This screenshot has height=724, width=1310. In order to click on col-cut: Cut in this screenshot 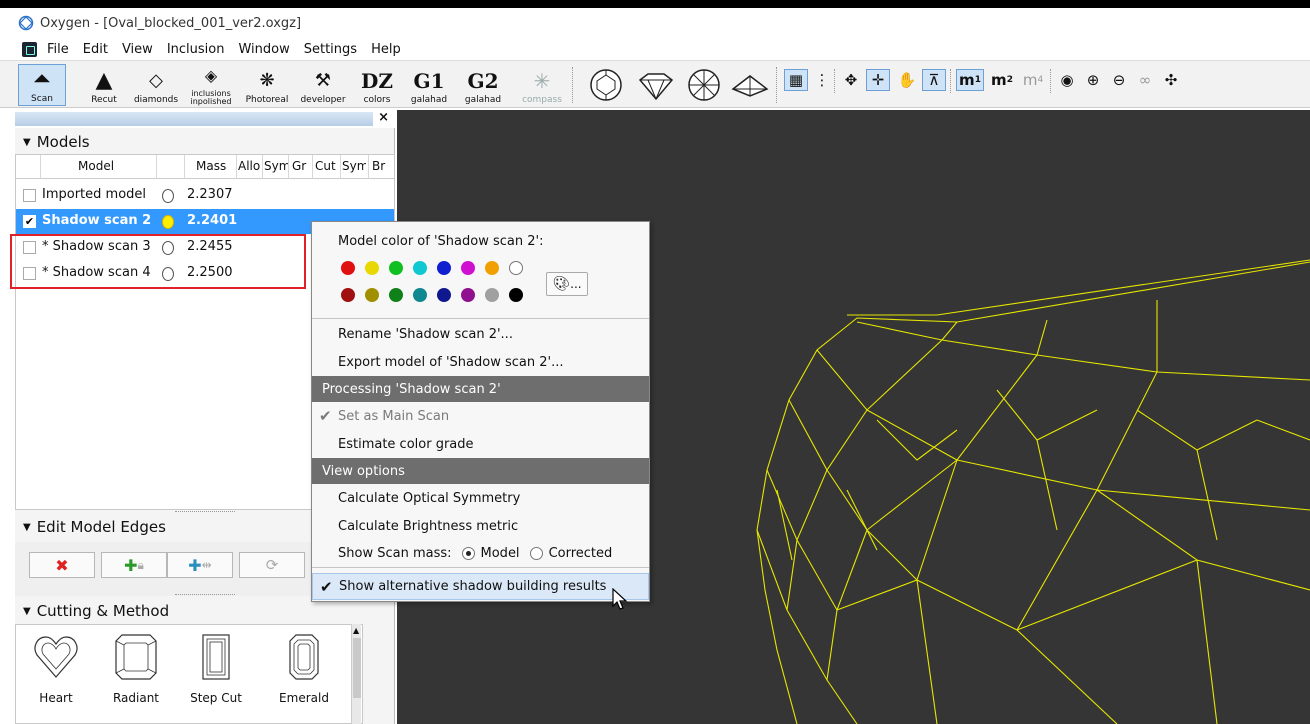, I will do `click(325, 166)`.